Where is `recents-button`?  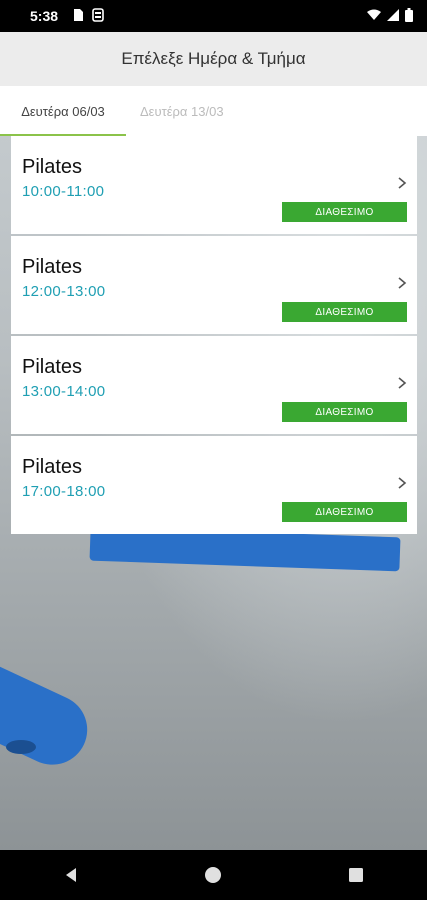
recents-button is located at coordinates (356, 875).